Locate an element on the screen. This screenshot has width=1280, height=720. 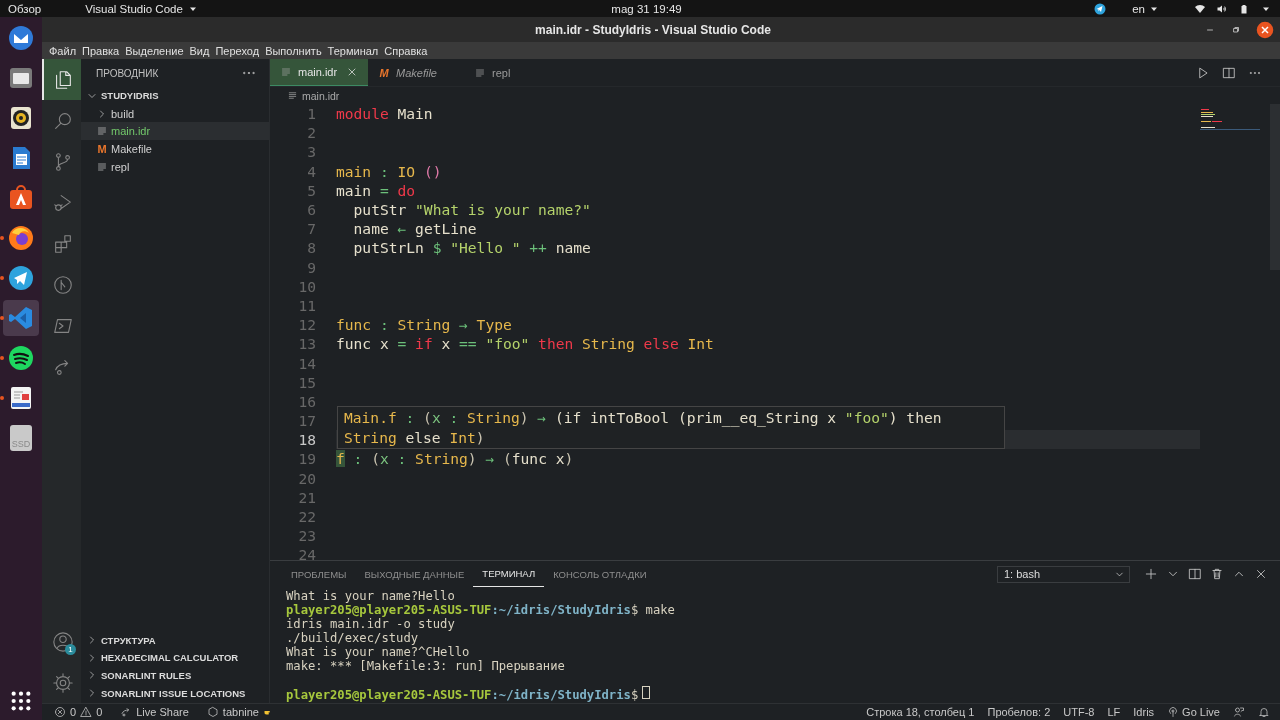
file-row: build is located at coordinates (175, 113).